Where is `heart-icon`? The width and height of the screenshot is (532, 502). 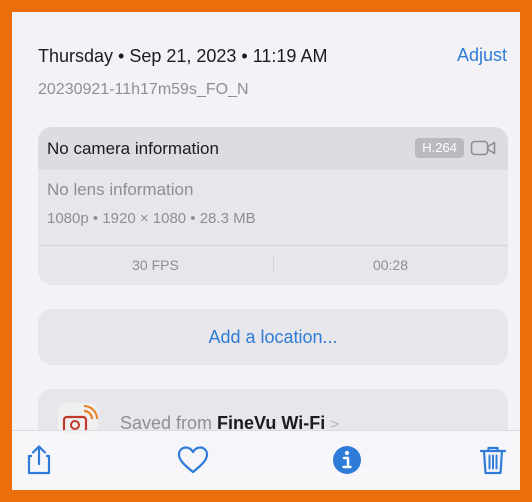
heart-icon is located at coordinates (193, 460).